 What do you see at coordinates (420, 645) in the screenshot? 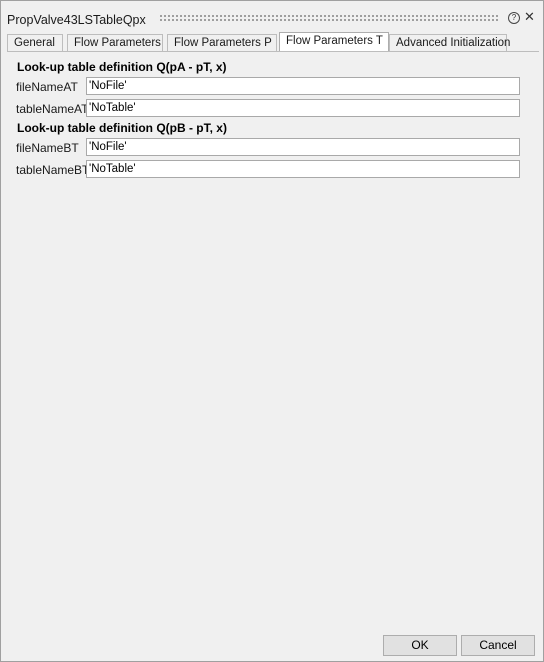
I see `ok-button: OK` at bounding box center [420, 645].